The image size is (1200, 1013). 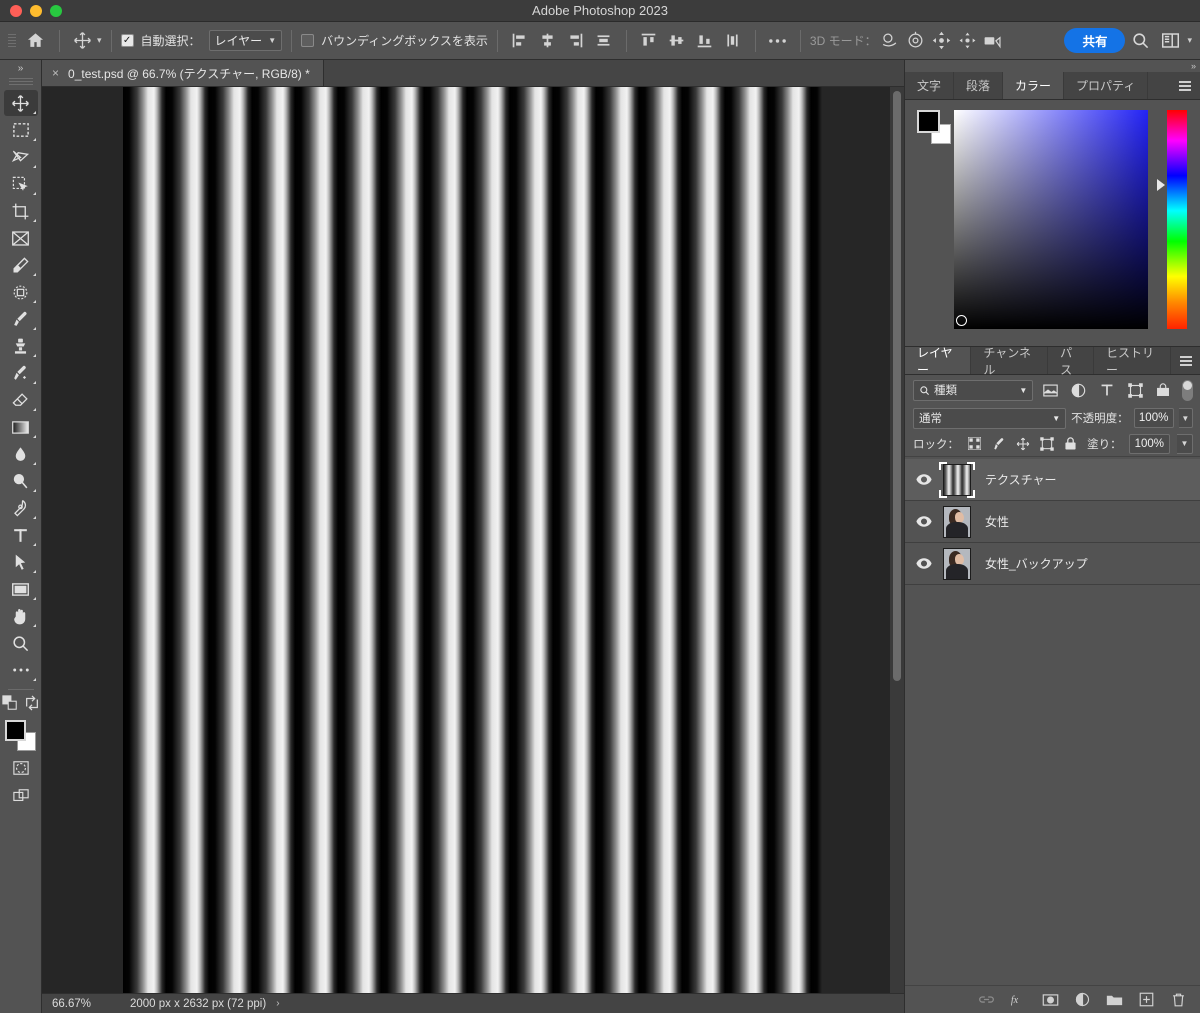 I want to click on layer-row-texture: テクスチャー, so click(x=1052, y=480).